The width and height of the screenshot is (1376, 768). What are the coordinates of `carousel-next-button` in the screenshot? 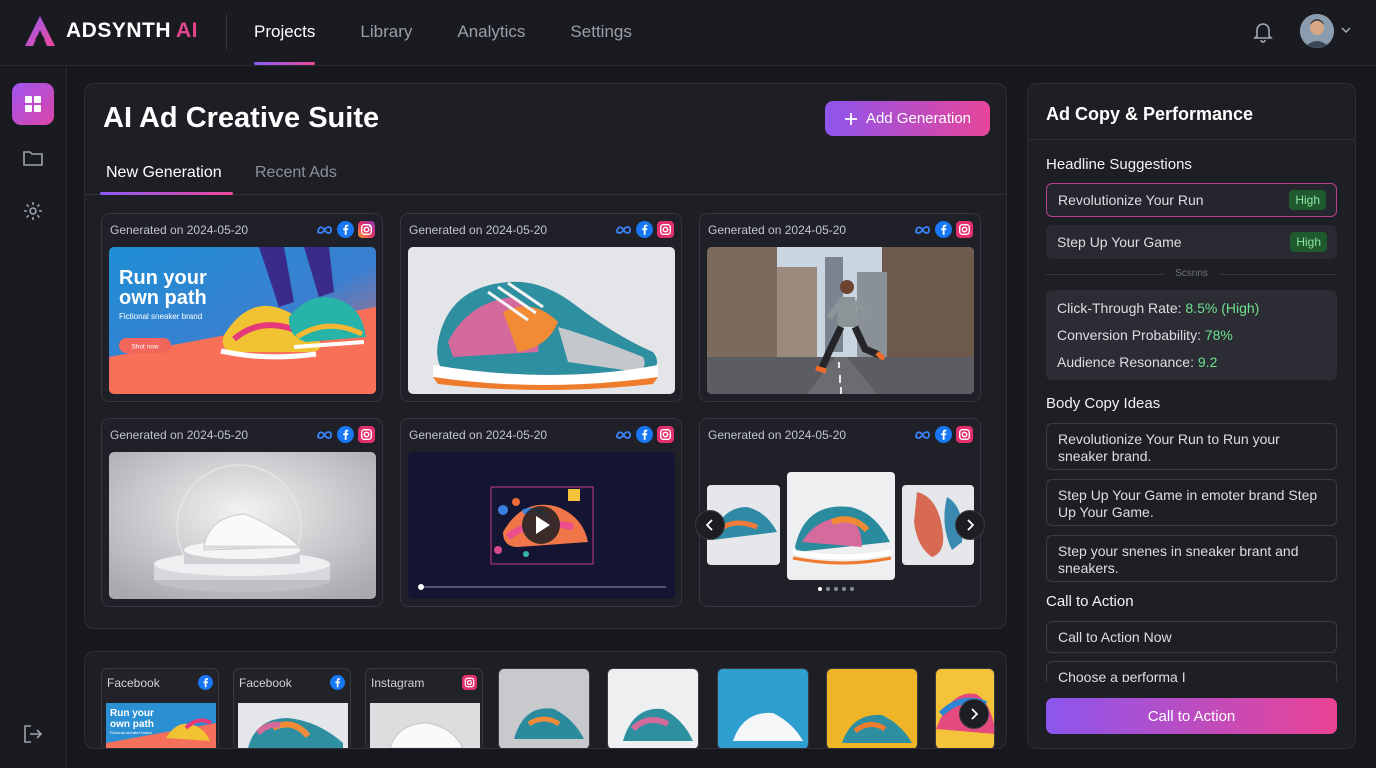 It's located at (970, 525).